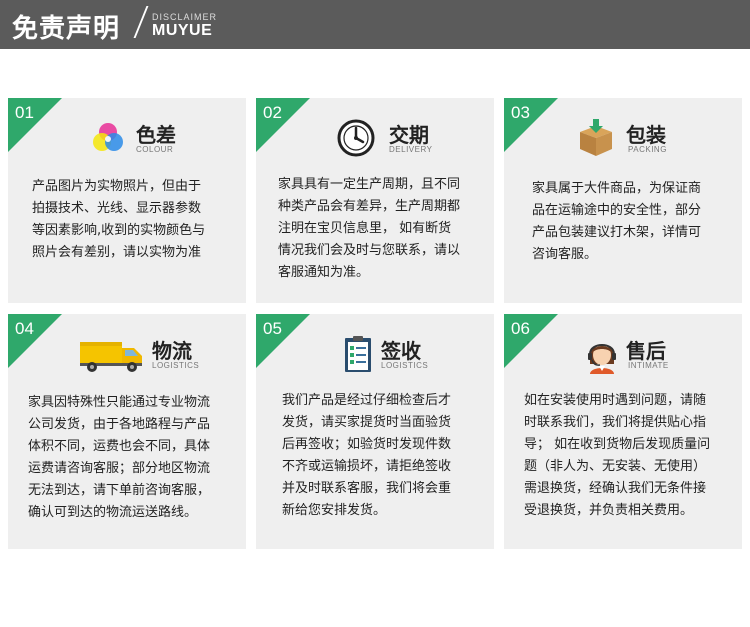 This screenshot has width=750, height=627. I want to click on body-line: 情况我们会及时与您联系，请以, so click(369, 250).